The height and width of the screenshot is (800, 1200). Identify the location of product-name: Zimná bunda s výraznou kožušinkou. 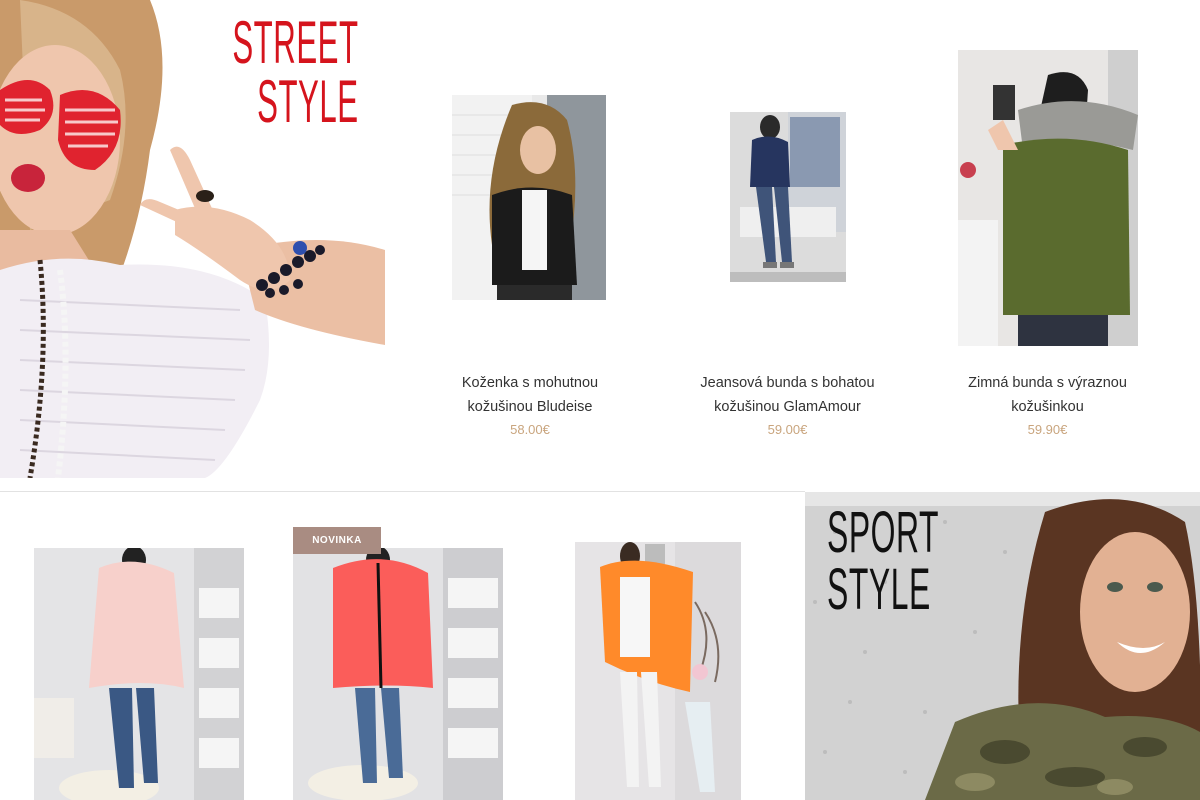
(1047, 395).